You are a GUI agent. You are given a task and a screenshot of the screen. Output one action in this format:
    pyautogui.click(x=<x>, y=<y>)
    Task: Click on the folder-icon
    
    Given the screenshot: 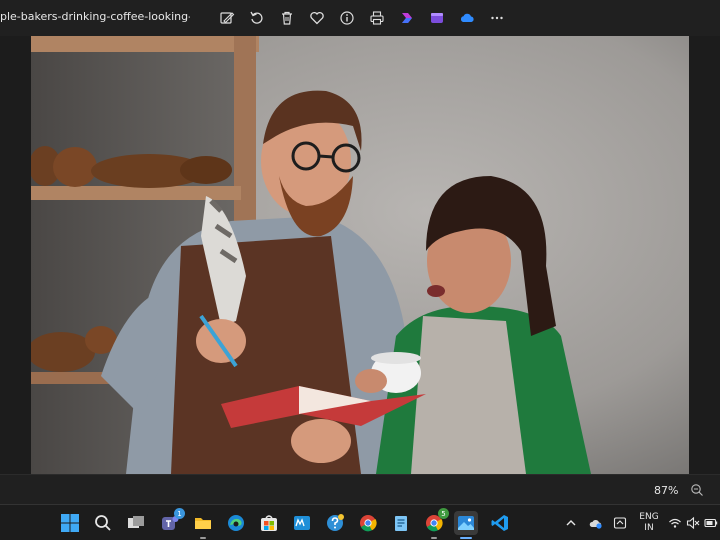 What is the action you would take?
    pyautogui.click(x=203, y=523)
    